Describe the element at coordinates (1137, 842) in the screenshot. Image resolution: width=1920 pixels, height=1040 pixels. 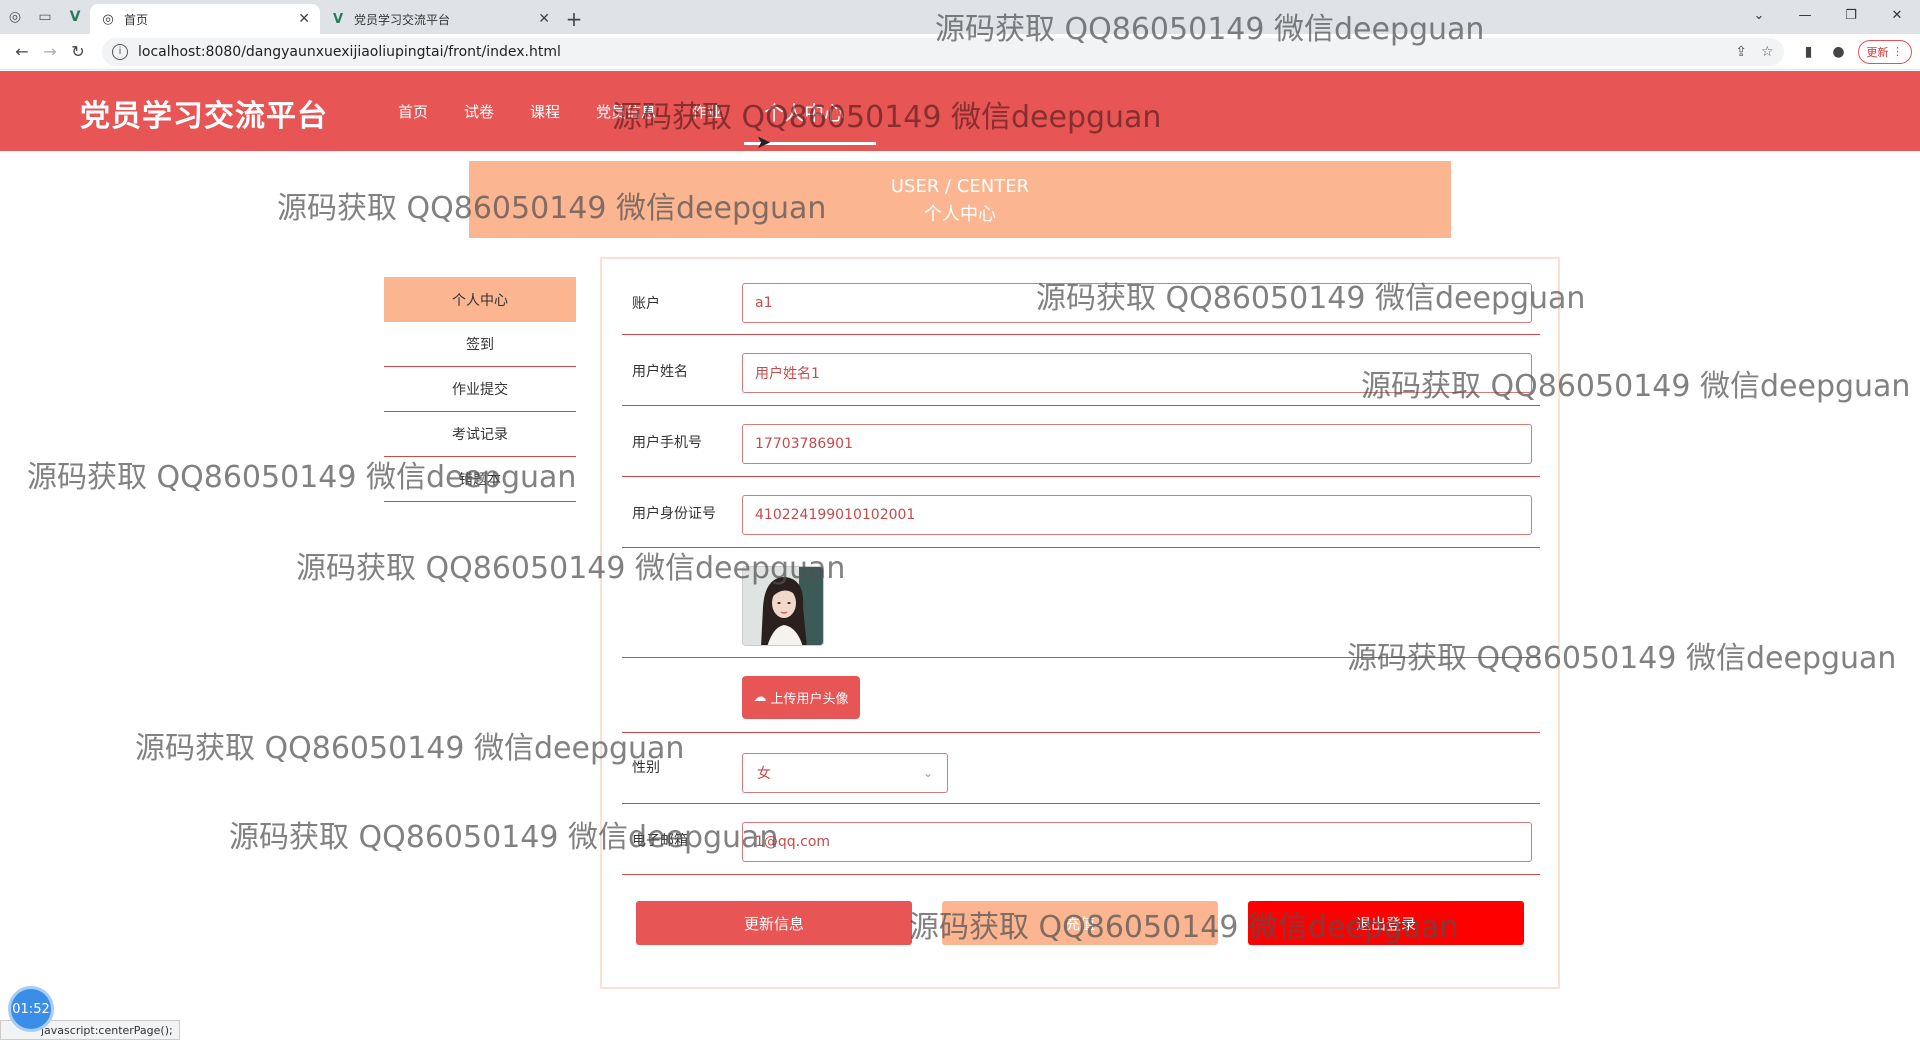
I see `email-input: 1@qq.com` at that location.